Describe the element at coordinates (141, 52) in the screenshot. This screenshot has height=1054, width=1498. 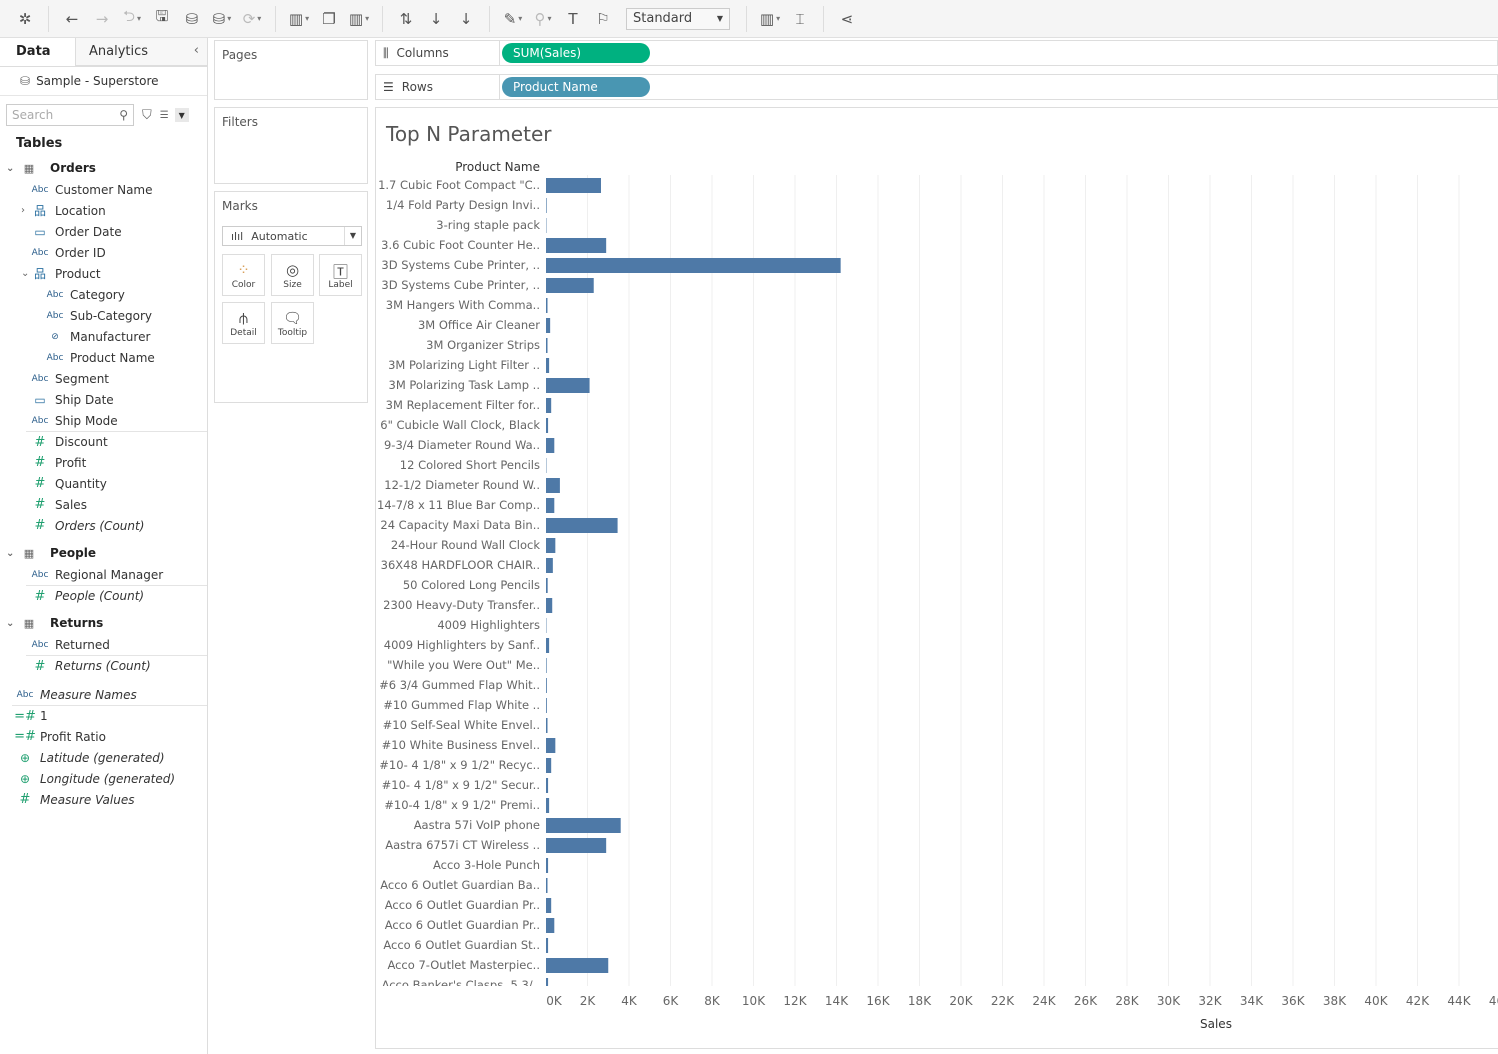
I see `tab-analytics: Analytics ‹` at that location.